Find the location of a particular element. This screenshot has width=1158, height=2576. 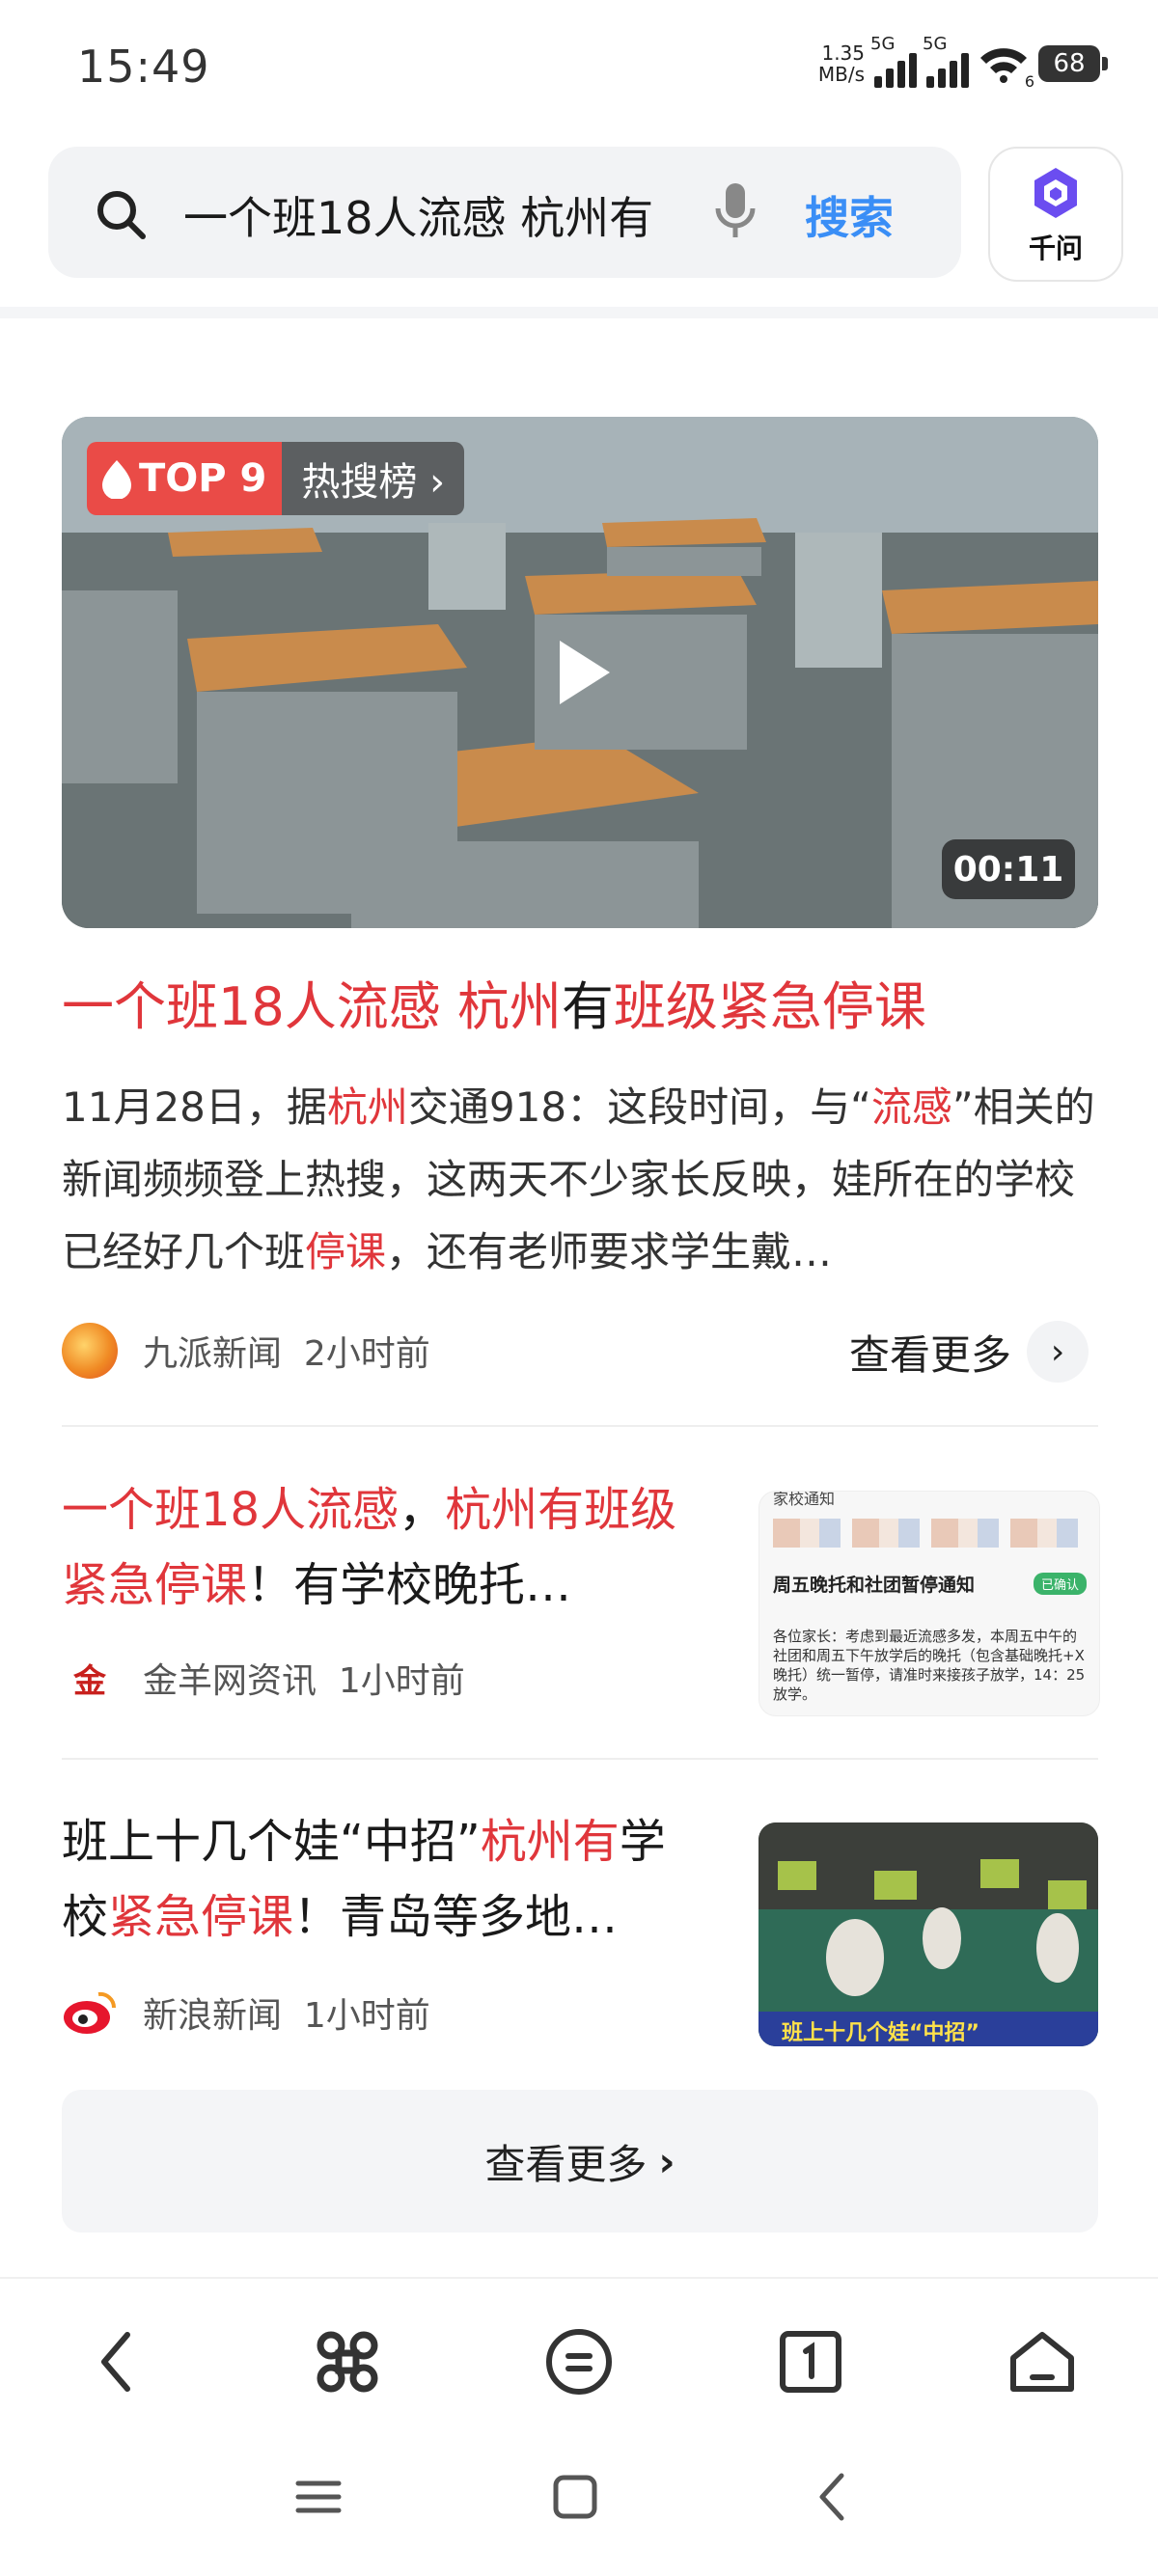

net-speed-unit: MB/s is located at coordinates (841, 75).